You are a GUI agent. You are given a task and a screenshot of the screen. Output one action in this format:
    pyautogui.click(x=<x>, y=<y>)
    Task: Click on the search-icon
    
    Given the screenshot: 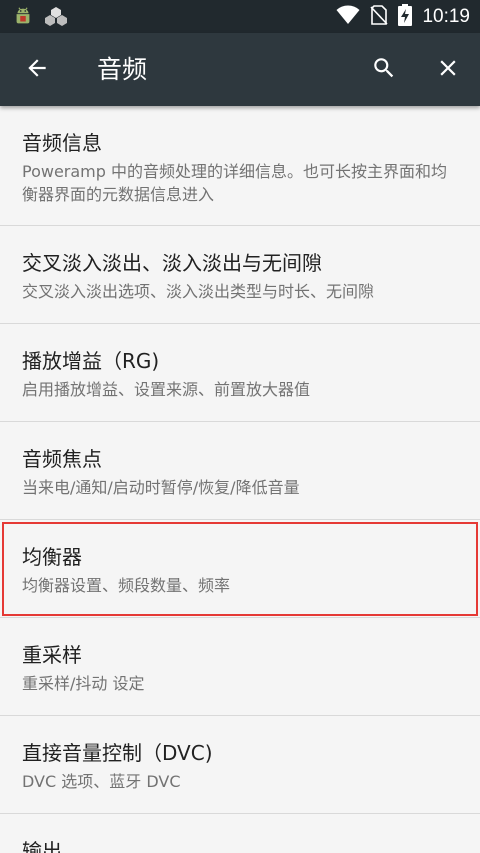 What is the action you would take?
    pyautogui.click(x=384, y=70)
    